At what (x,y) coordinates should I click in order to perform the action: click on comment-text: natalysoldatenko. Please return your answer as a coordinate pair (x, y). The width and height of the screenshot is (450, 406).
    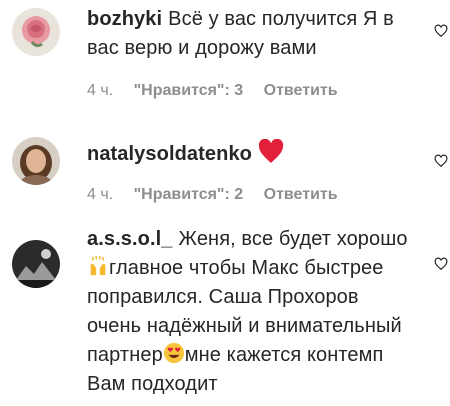
    Looking at the image, I should click on (252, 154).